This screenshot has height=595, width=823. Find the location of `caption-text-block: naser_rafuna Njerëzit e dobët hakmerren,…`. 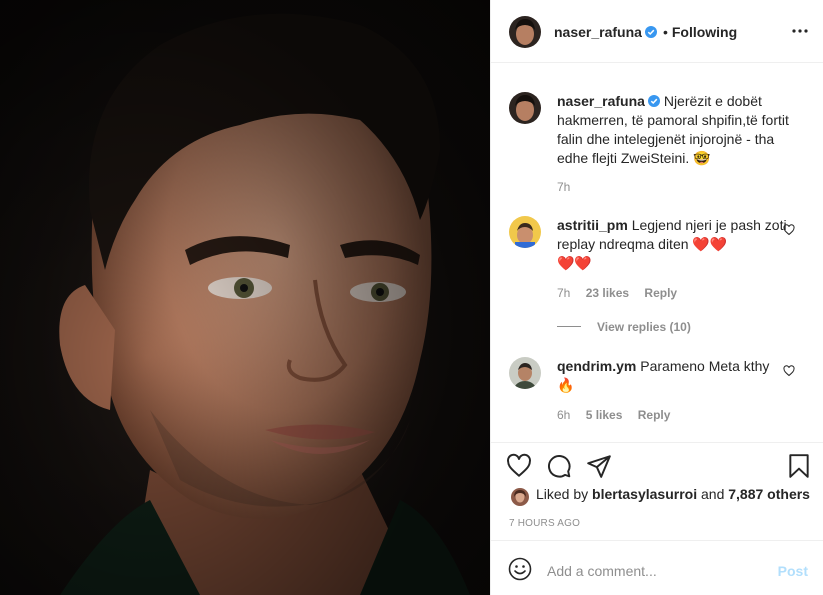

caption-text-block: naser_rafuna Njerëzit e dobët hakmerren,… is located at coordinates (677, 130).